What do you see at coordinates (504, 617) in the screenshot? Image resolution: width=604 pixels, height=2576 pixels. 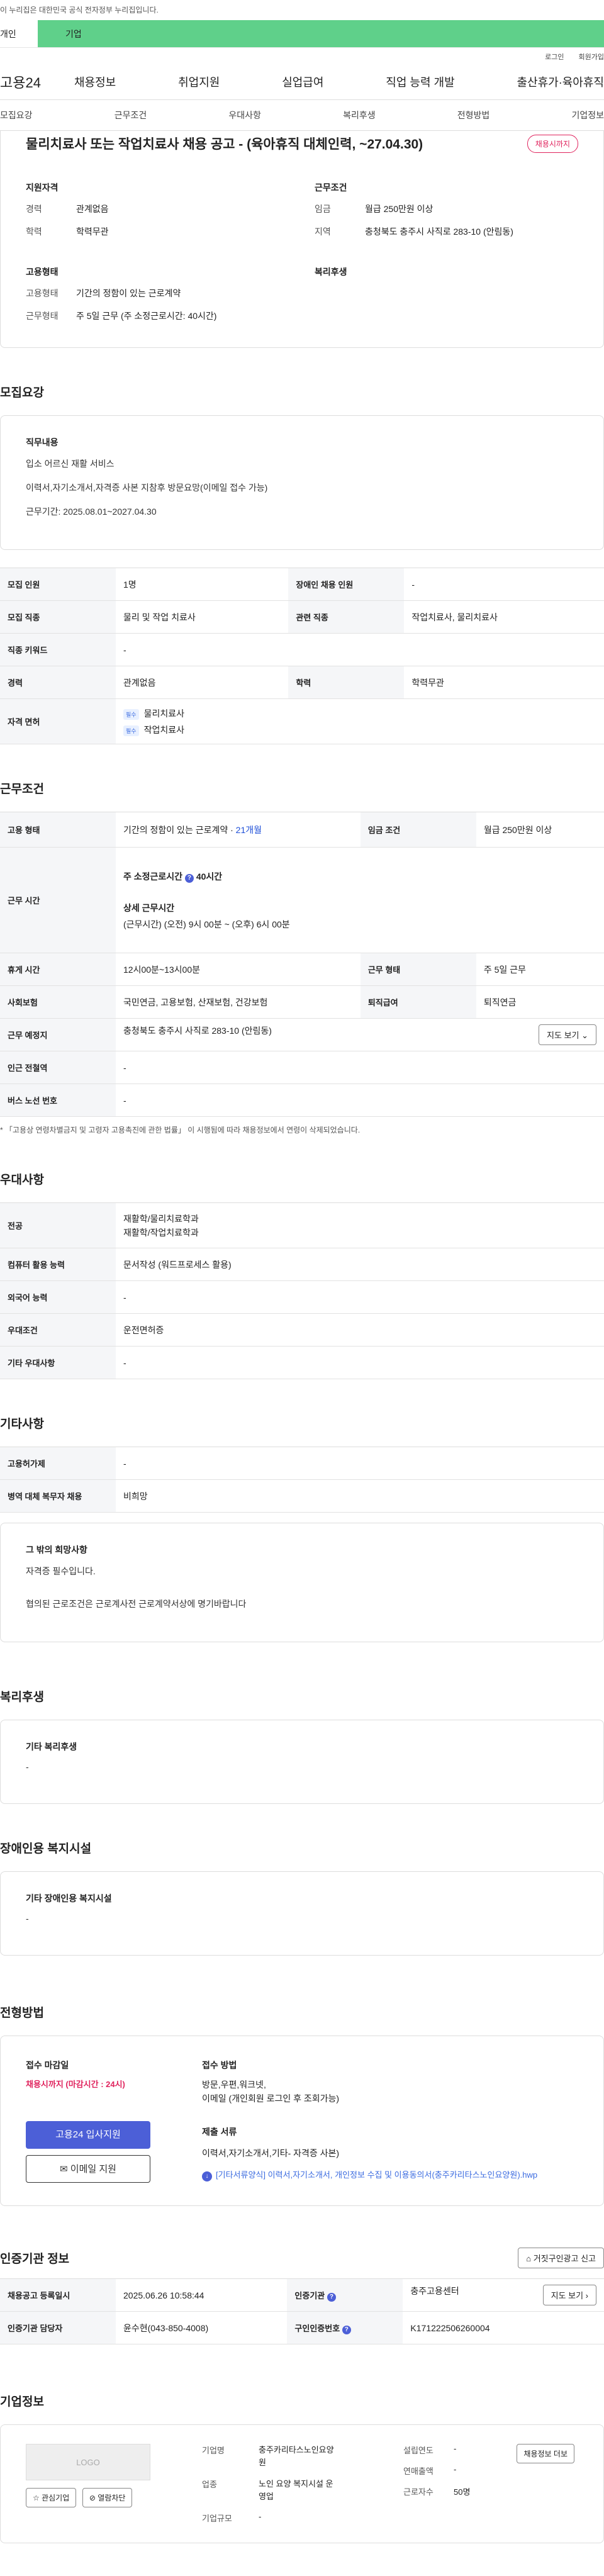 I see `cell-value: 작업치료사, 물리치료사` at bounding box center [504, 617].